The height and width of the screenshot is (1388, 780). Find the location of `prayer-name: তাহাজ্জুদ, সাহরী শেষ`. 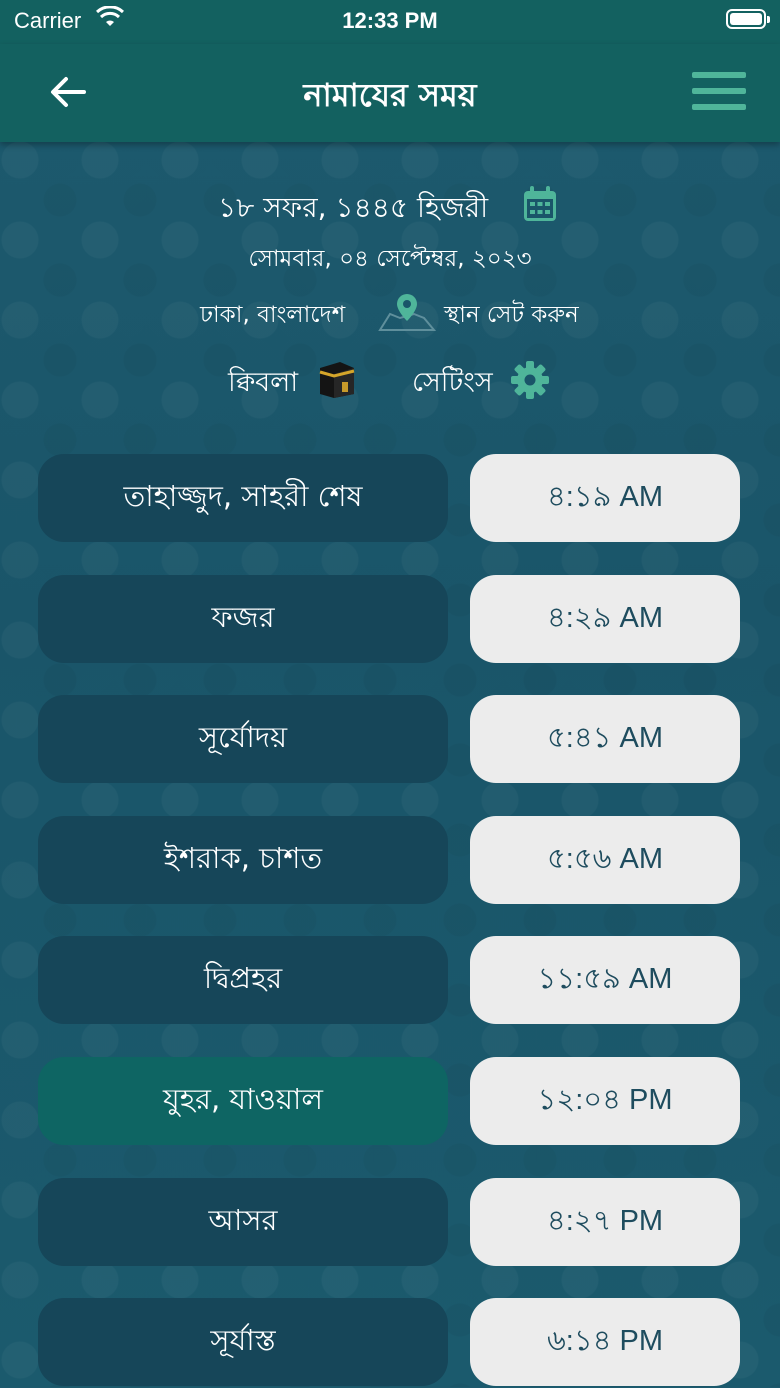

prayer-name: তাহাজ্জুদ, সাহরী শেষ is located at coordinates (243, 498).